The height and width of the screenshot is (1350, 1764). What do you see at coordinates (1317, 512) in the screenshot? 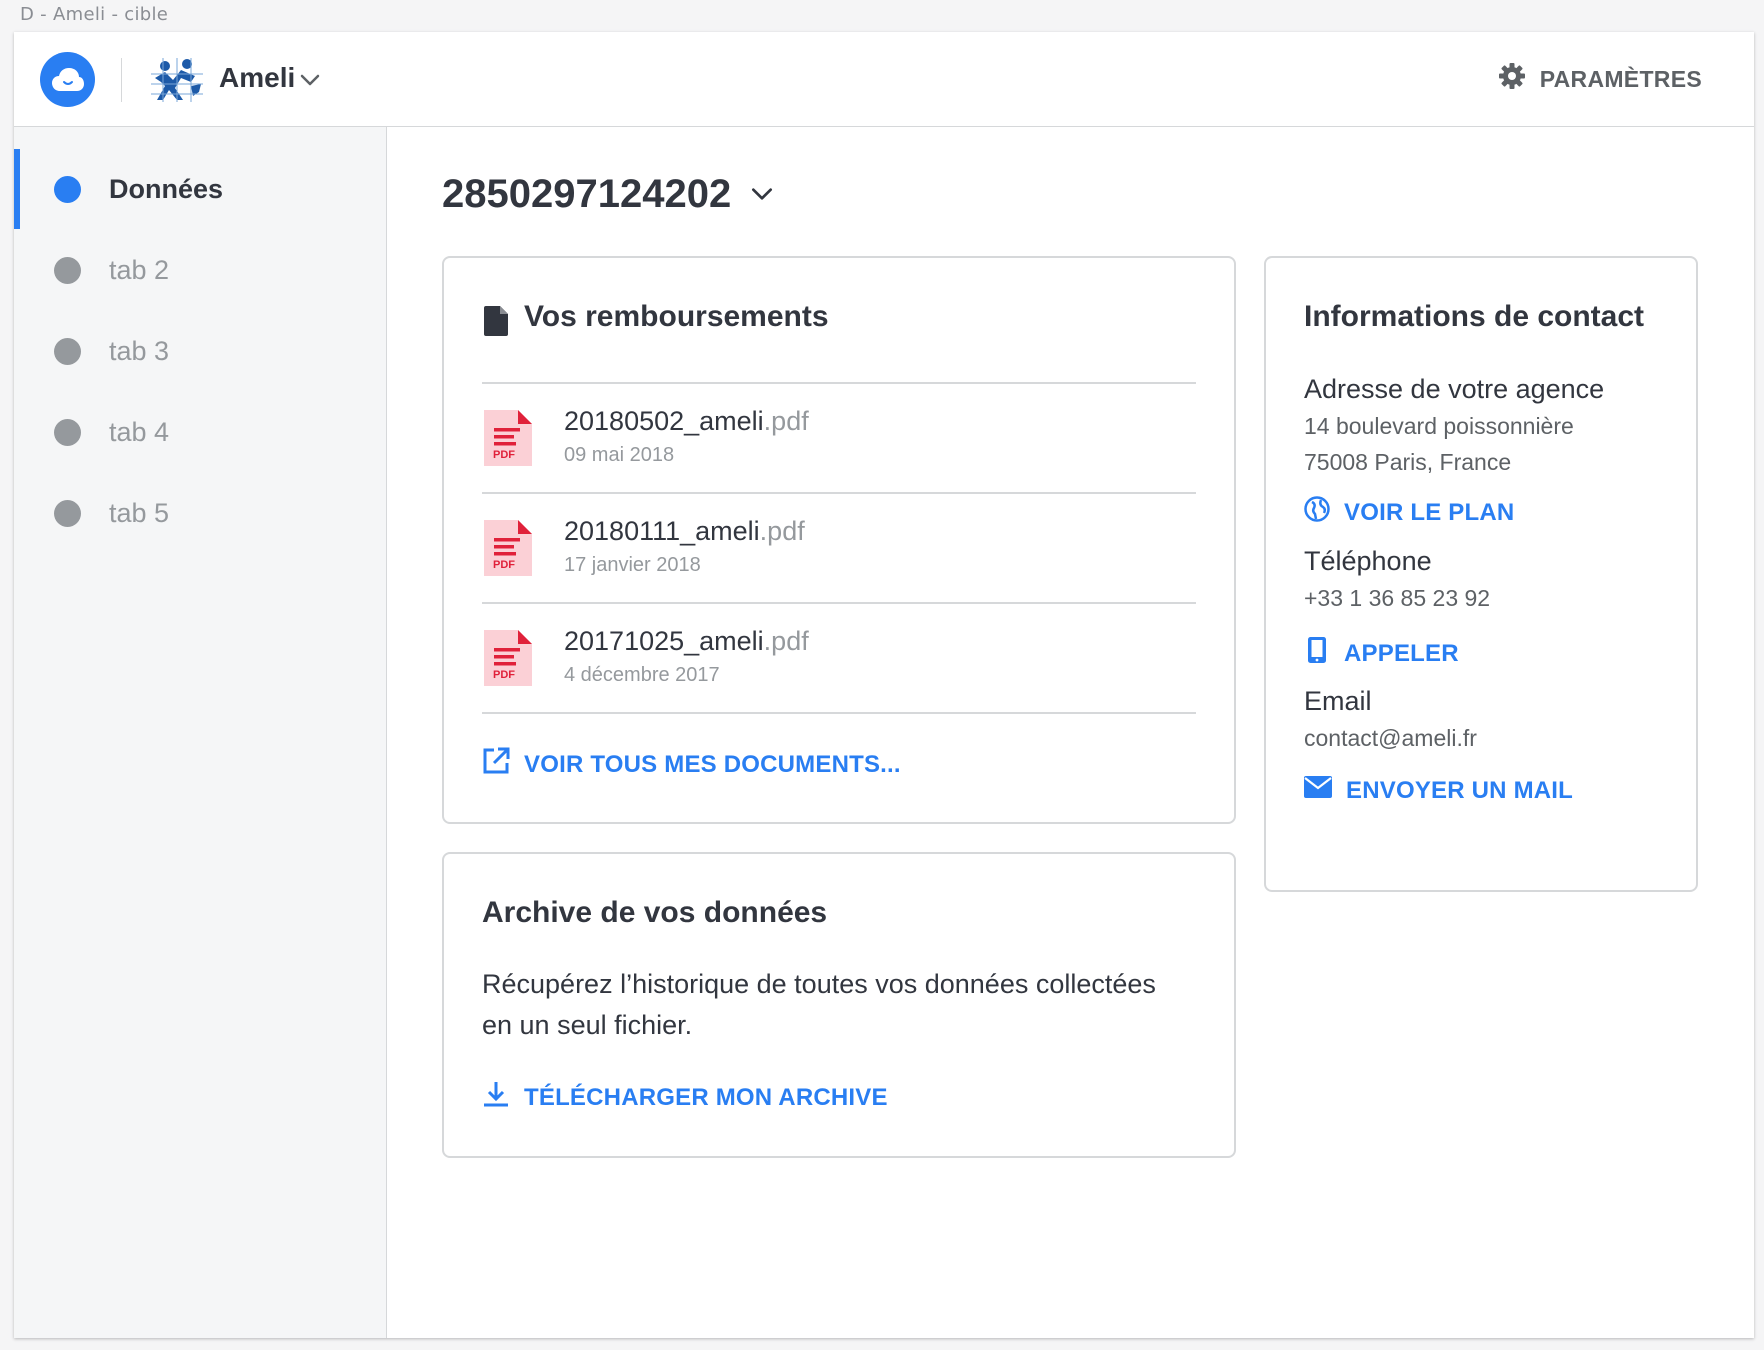
I see `globe-icon` at bounding box center [1317, 512].